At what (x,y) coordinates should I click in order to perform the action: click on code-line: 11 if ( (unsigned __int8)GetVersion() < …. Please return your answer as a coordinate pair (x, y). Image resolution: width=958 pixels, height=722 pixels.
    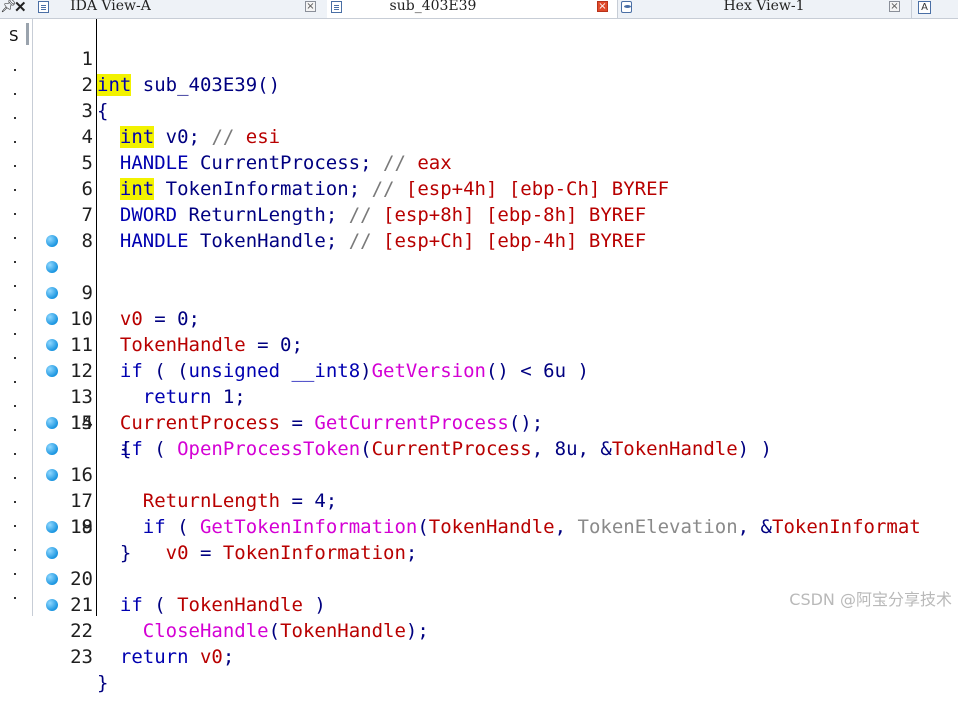
    Looking at the image, I should click on (495, 331).